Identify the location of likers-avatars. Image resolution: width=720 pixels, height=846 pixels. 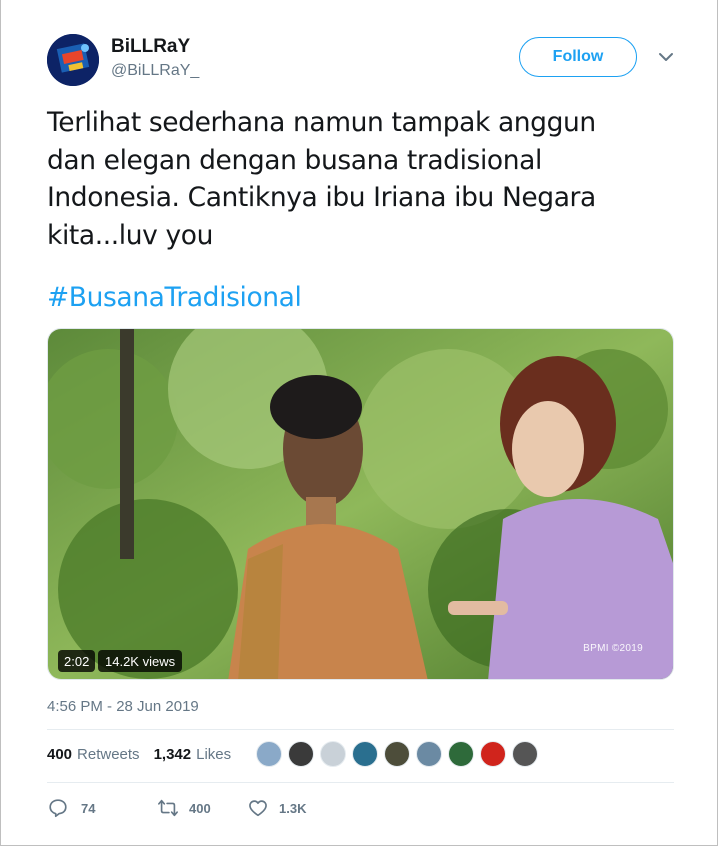
(400, 754).